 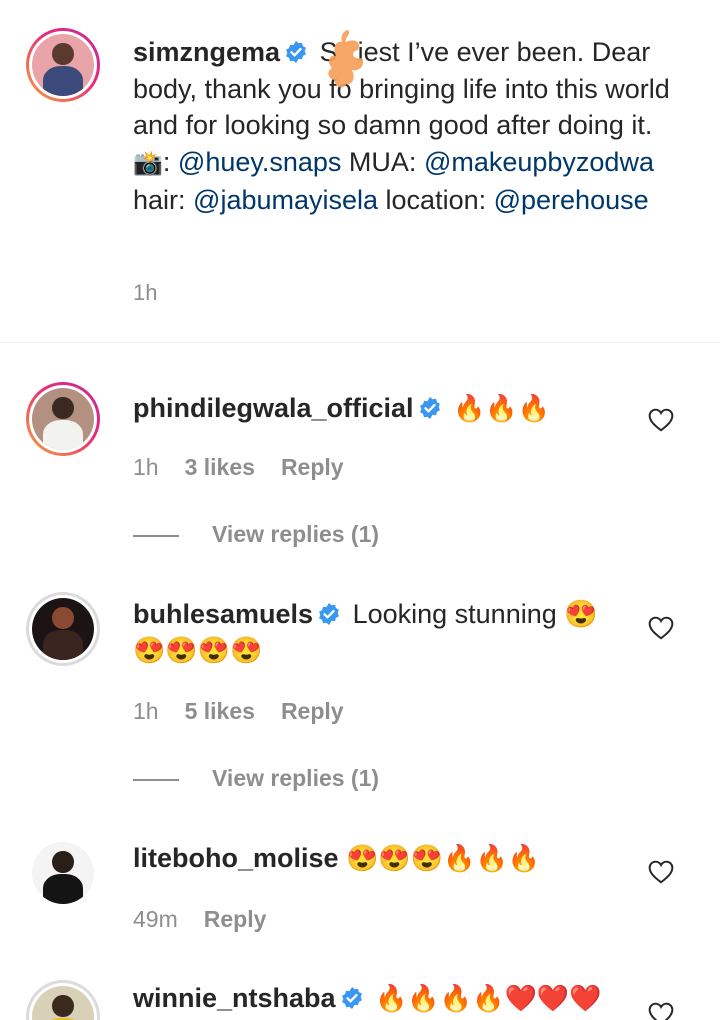 What do you see at coordinates (148, 163) in the screenshot?
I see `camera-emoji: 📸` at bounding box center [148, 163].